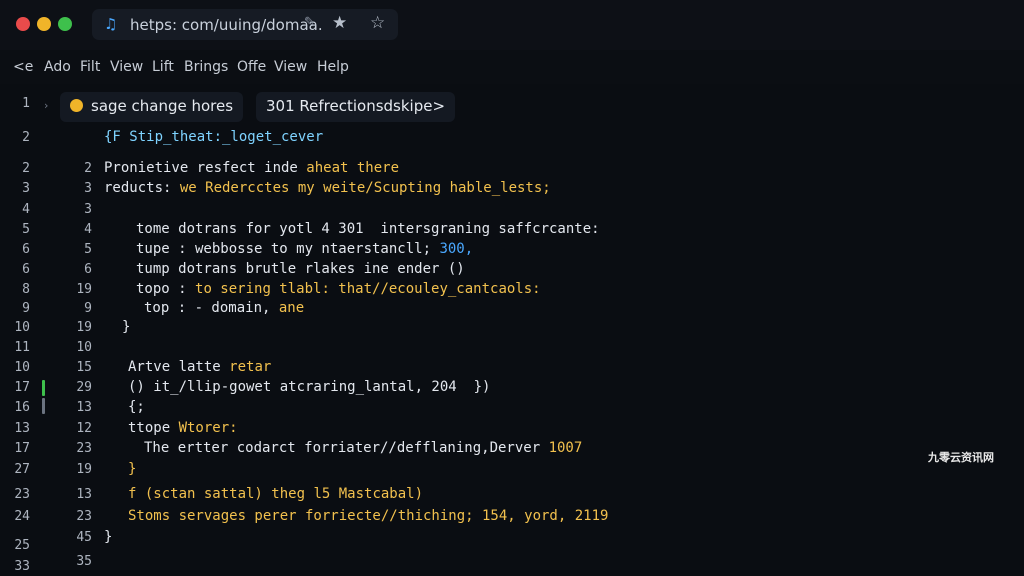 This screenshot has height=576, width=1024. I want to click on menu-item-ado: Ado, so click(57, 67).